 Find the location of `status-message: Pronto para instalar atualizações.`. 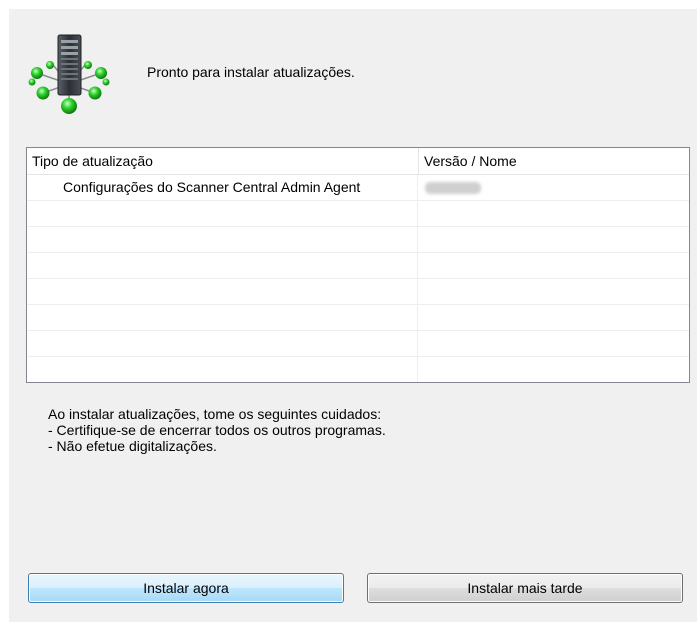

status-message: Pronto para instalar atualizações. is located at coordinates (251, 72).